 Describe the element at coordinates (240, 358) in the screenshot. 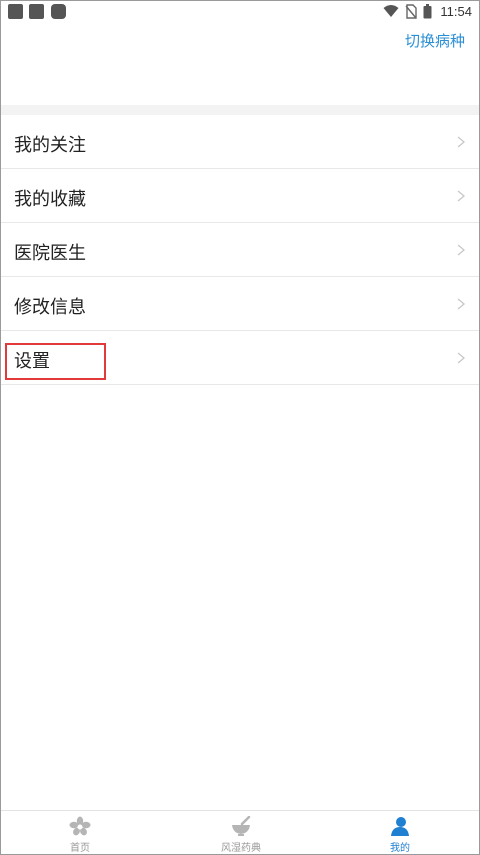

I see `menu-item-settings: 设置` at that location.